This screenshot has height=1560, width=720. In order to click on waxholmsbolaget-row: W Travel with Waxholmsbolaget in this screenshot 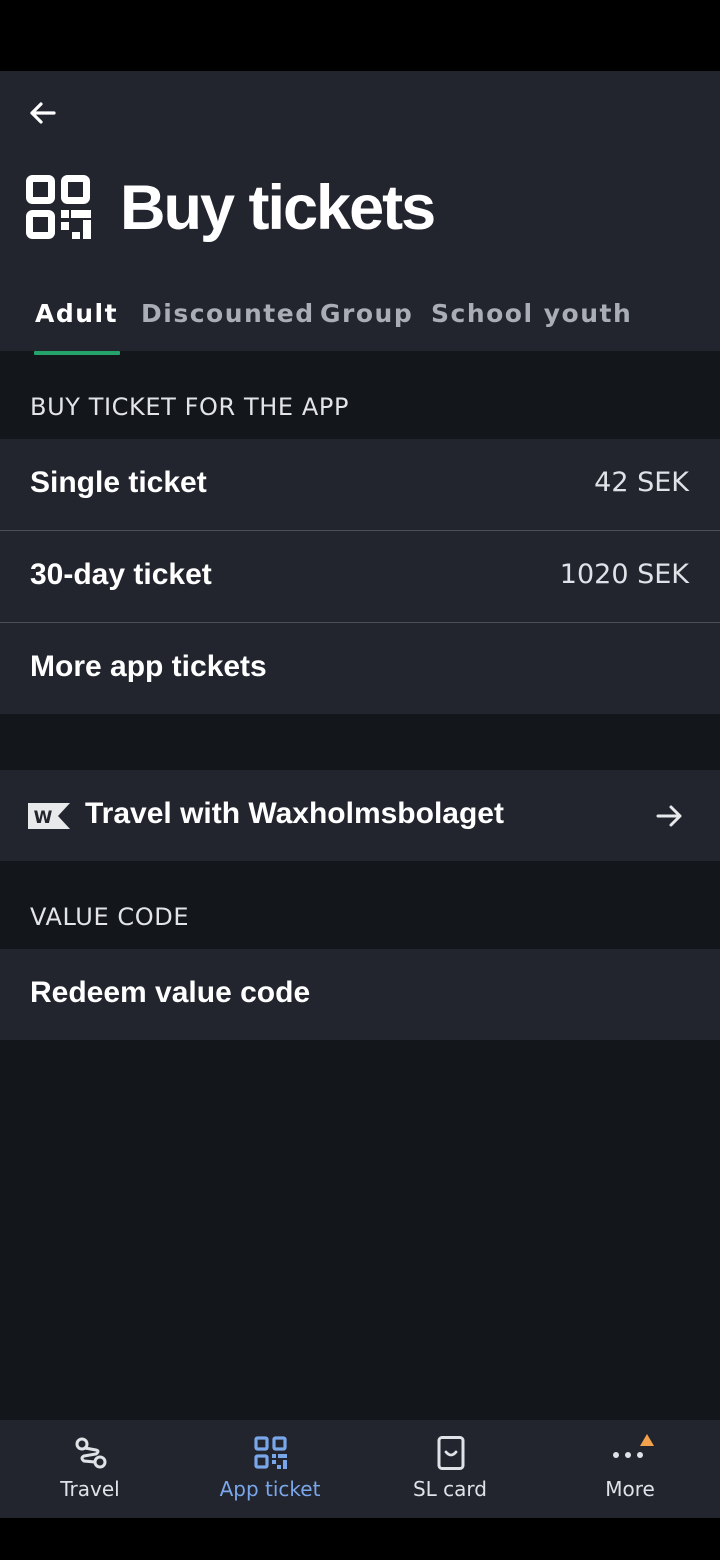, I will do `click(360, 815)`.